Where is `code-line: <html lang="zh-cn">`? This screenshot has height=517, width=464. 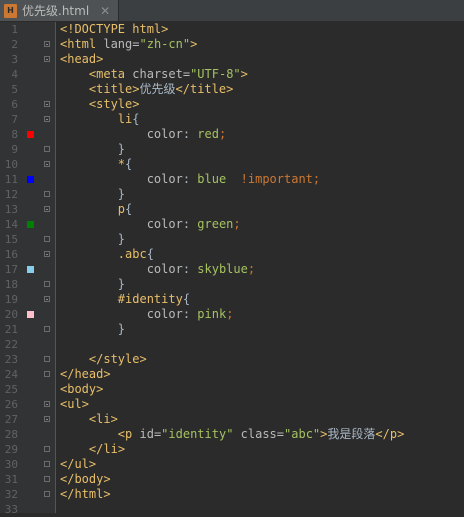
code-line: <html lang="zh-cn"> is located at coordinates (262, 44).